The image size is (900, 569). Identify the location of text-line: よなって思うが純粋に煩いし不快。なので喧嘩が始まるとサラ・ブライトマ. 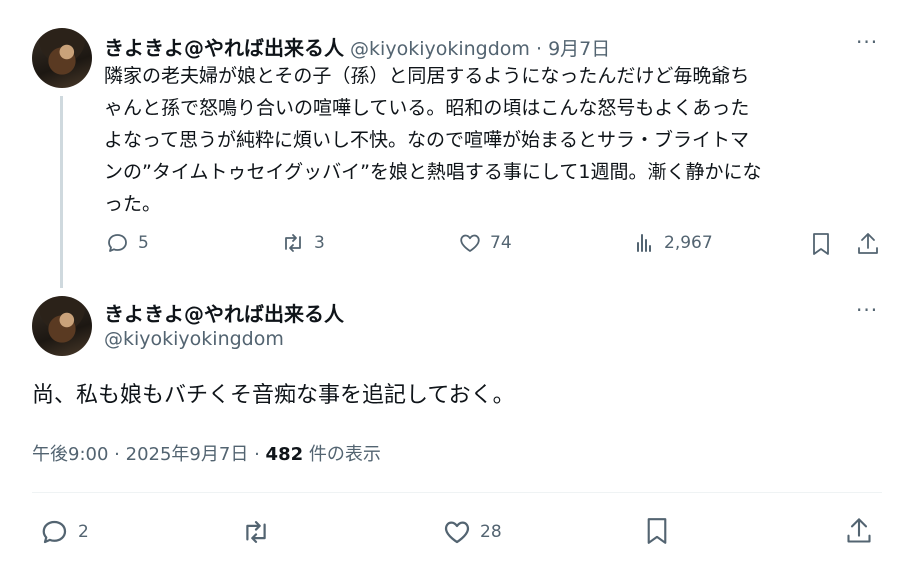
(427, 140).